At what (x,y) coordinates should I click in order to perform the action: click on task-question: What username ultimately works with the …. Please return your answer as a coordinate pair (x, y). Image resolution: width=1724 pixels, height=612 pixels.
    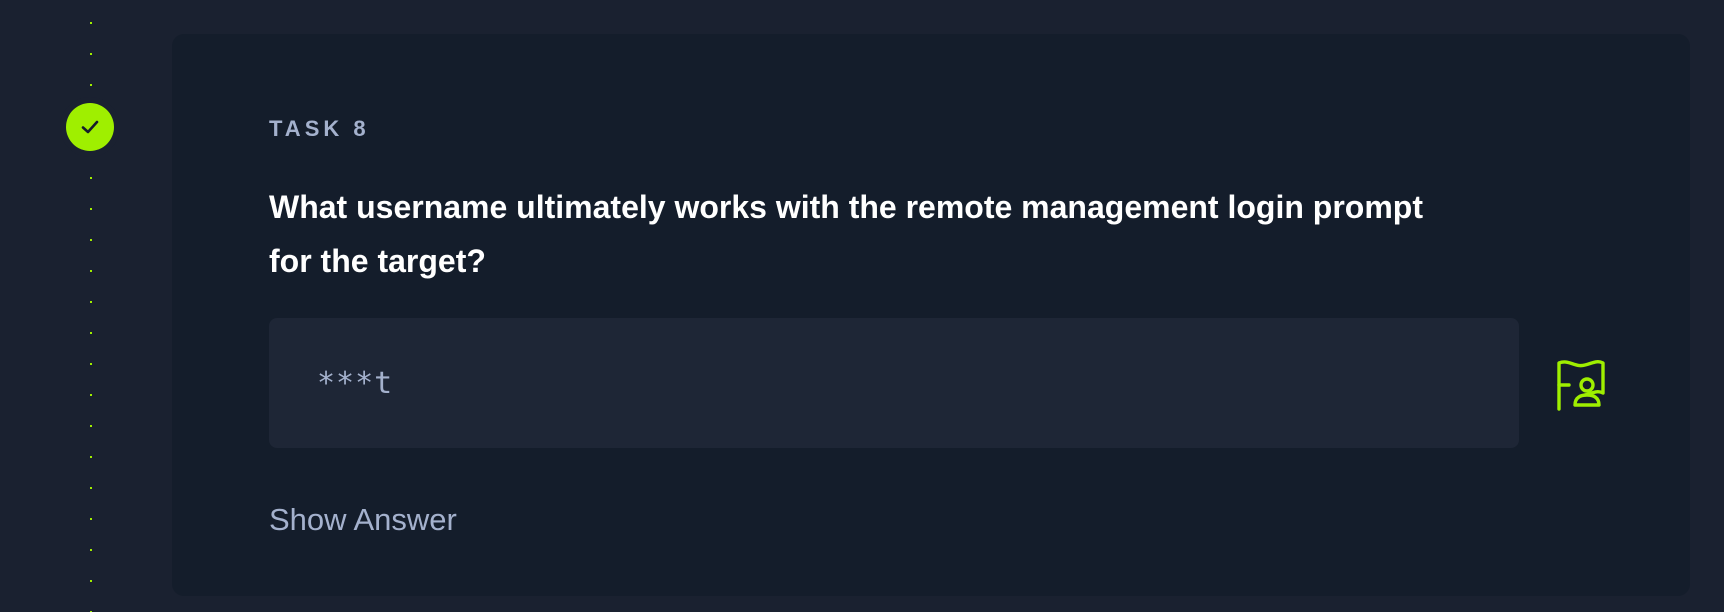
    Looking at the image, I should click on (846, 234).